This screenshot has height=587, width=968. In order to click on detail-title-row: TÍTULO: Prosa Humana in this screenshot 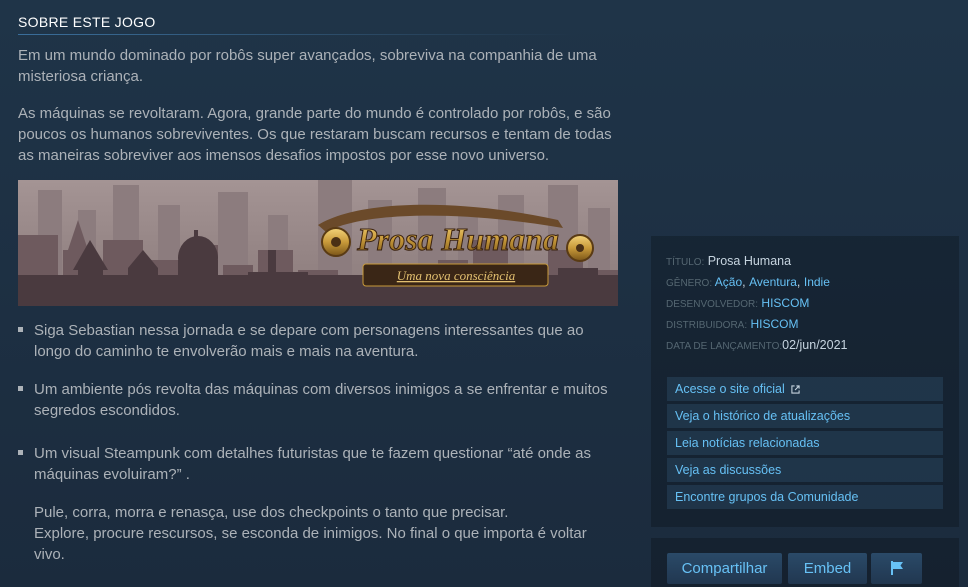, I will do `click(728, 261)`.